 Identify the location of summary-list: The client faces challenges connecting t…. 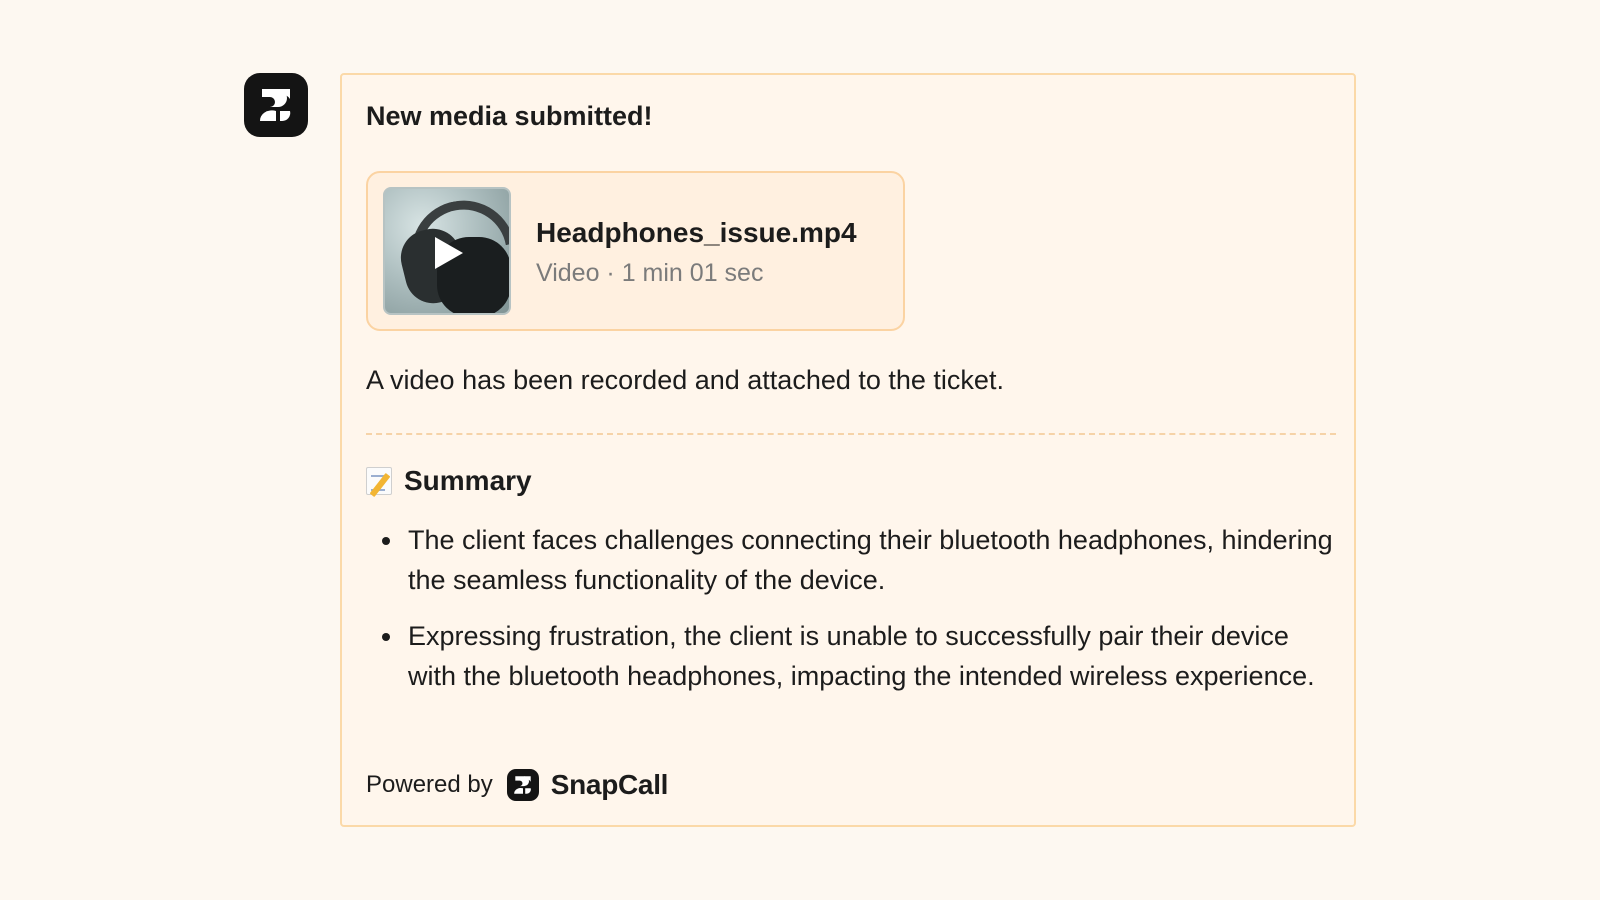
(862, 616).